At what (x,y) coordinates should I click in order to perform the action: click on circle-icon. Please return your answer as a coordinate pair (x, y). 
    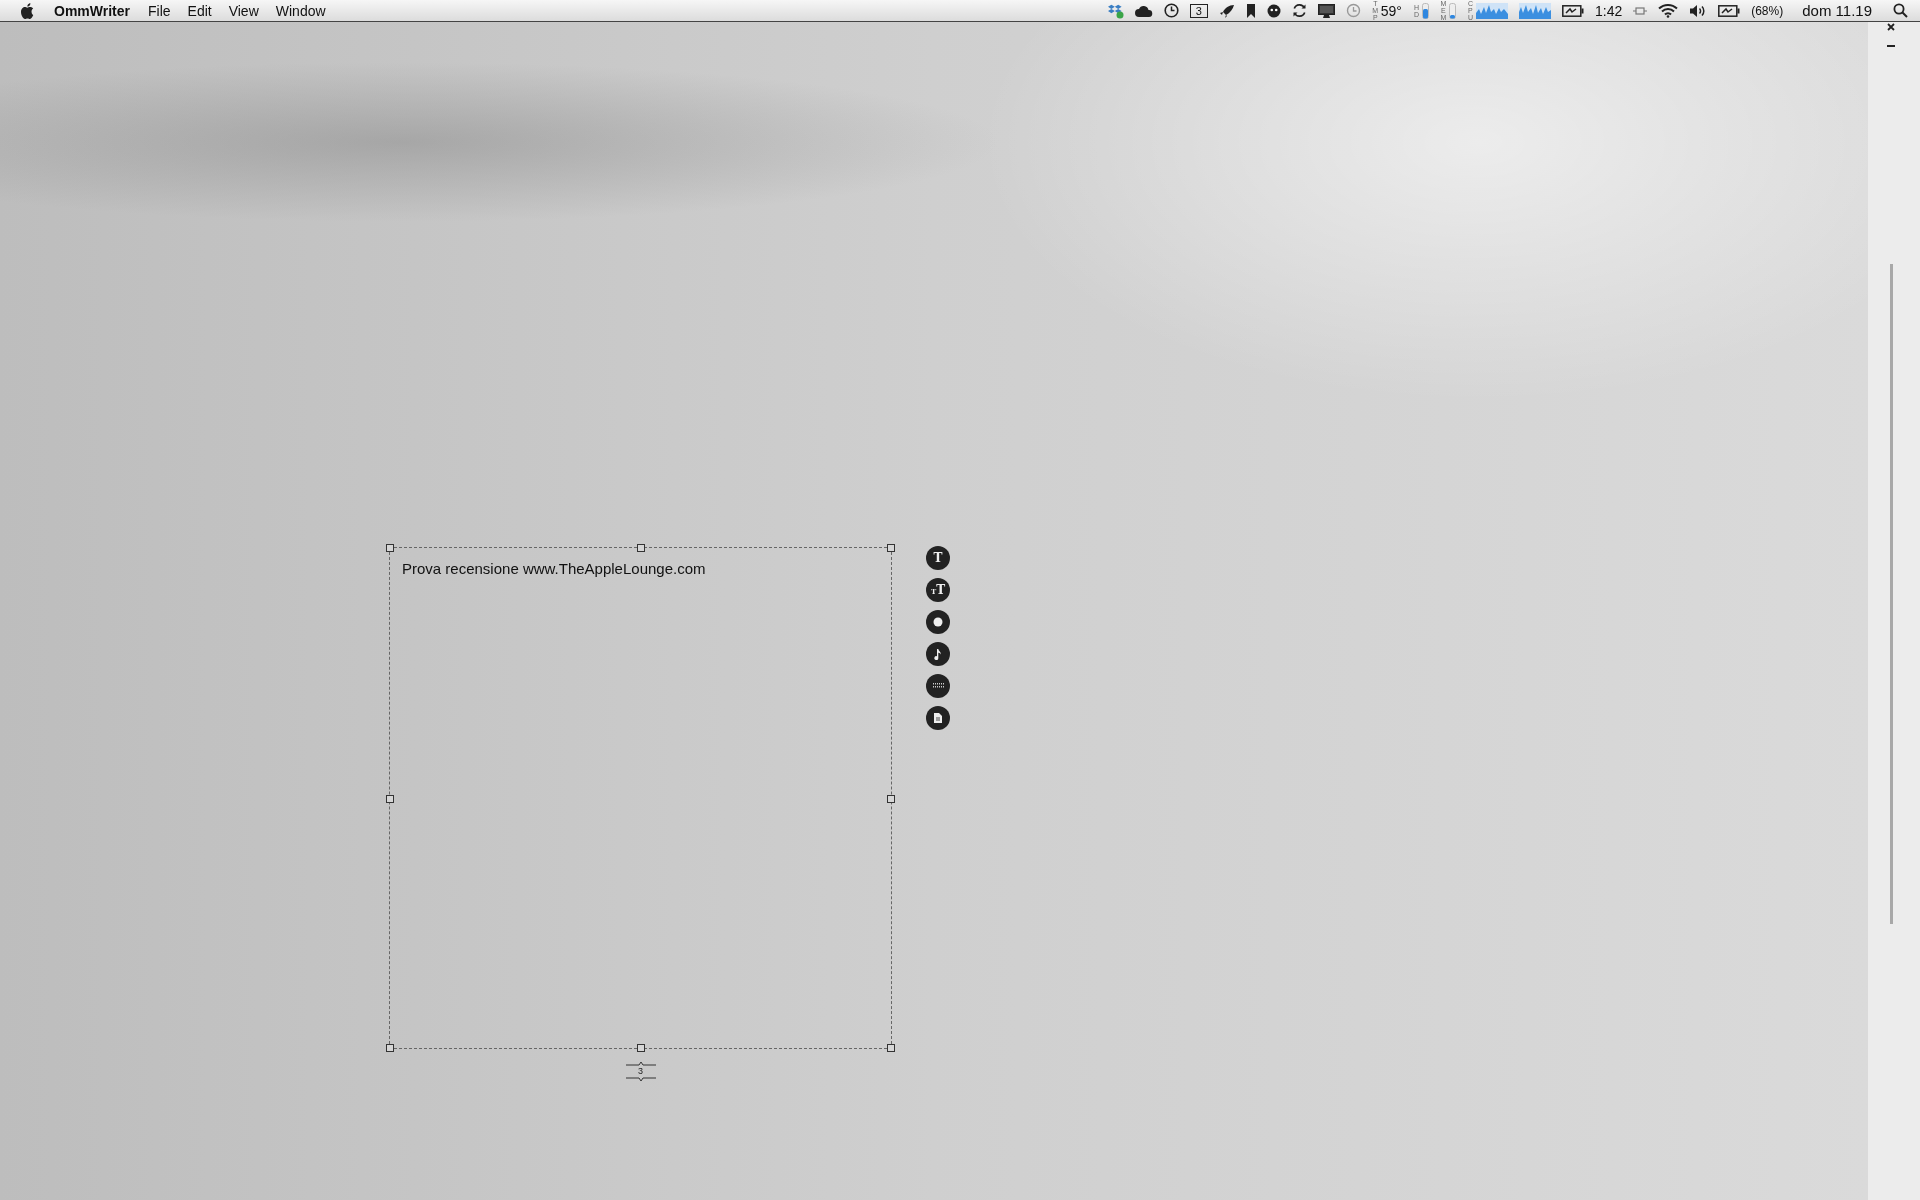
    Looking at the image, I should click on (938, 622).